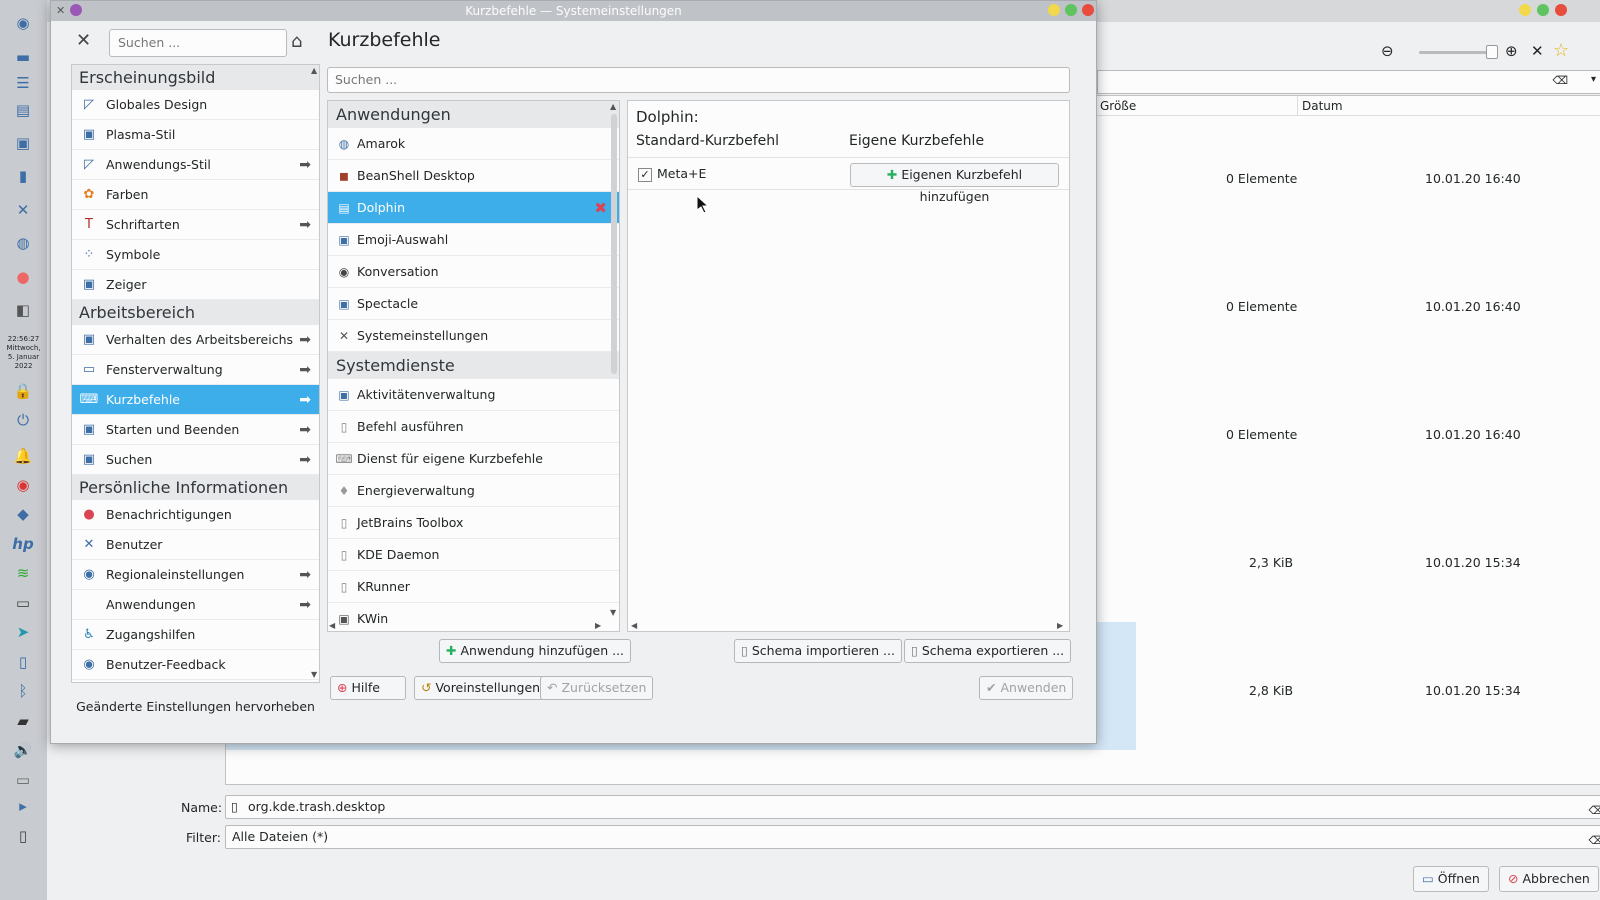  What do you see at coordinates (23, 353) in the screenshot?
I see `clock: 22:56:27 Mittwoch, 5. Januar 2022` at bounding box center [23, 353].